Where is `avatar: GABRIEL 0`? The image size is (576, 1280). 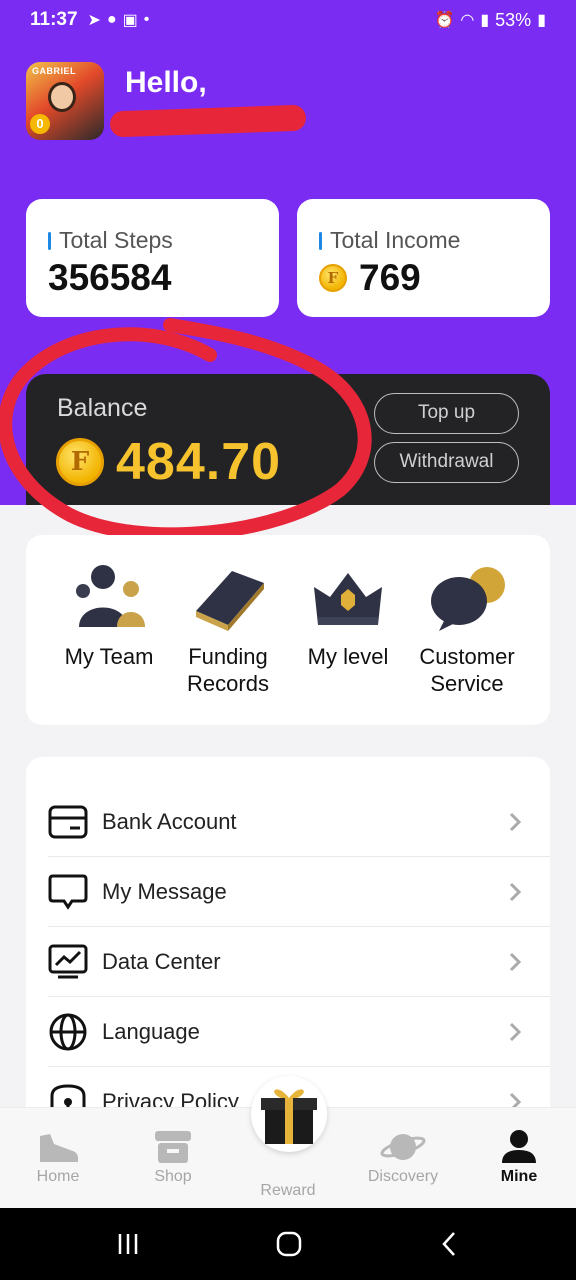 avatar: GABRIEL 0 is located at coordinates (65, 101).